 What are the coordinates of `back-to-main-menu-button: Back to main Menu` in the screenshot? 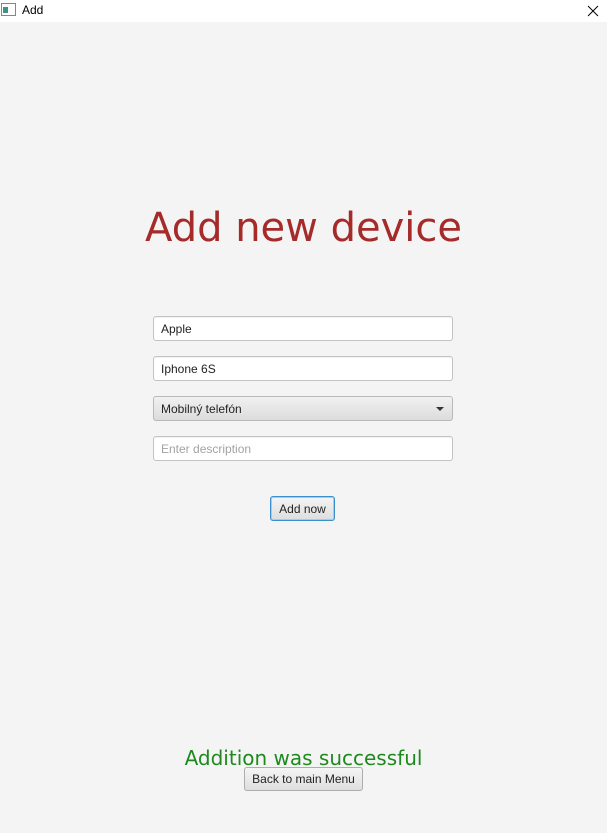 It's located at (303, 779).